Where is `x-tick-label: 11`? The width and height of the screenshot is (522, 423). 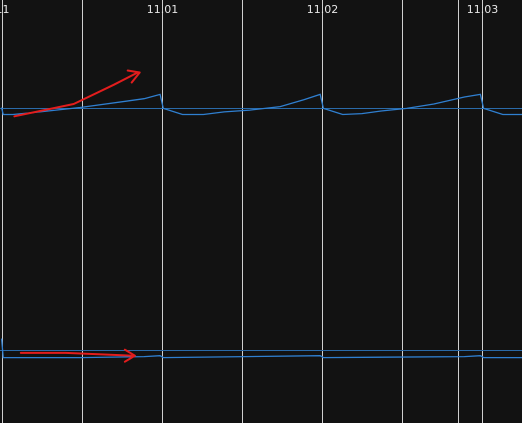 x-tick-label: 11 is located at coordinates (5, 9).